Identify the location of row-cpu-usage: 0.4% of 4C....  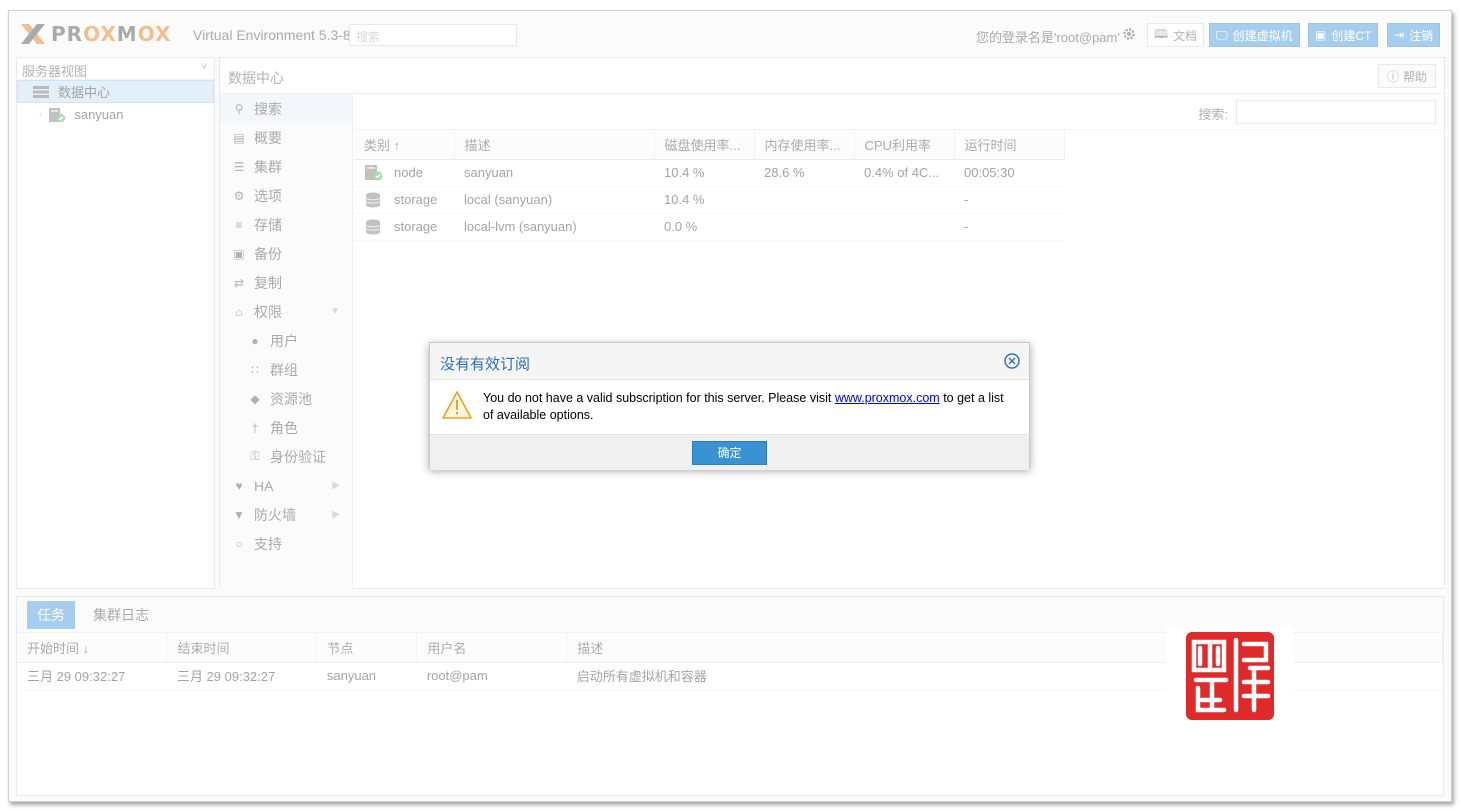
(904, 173).